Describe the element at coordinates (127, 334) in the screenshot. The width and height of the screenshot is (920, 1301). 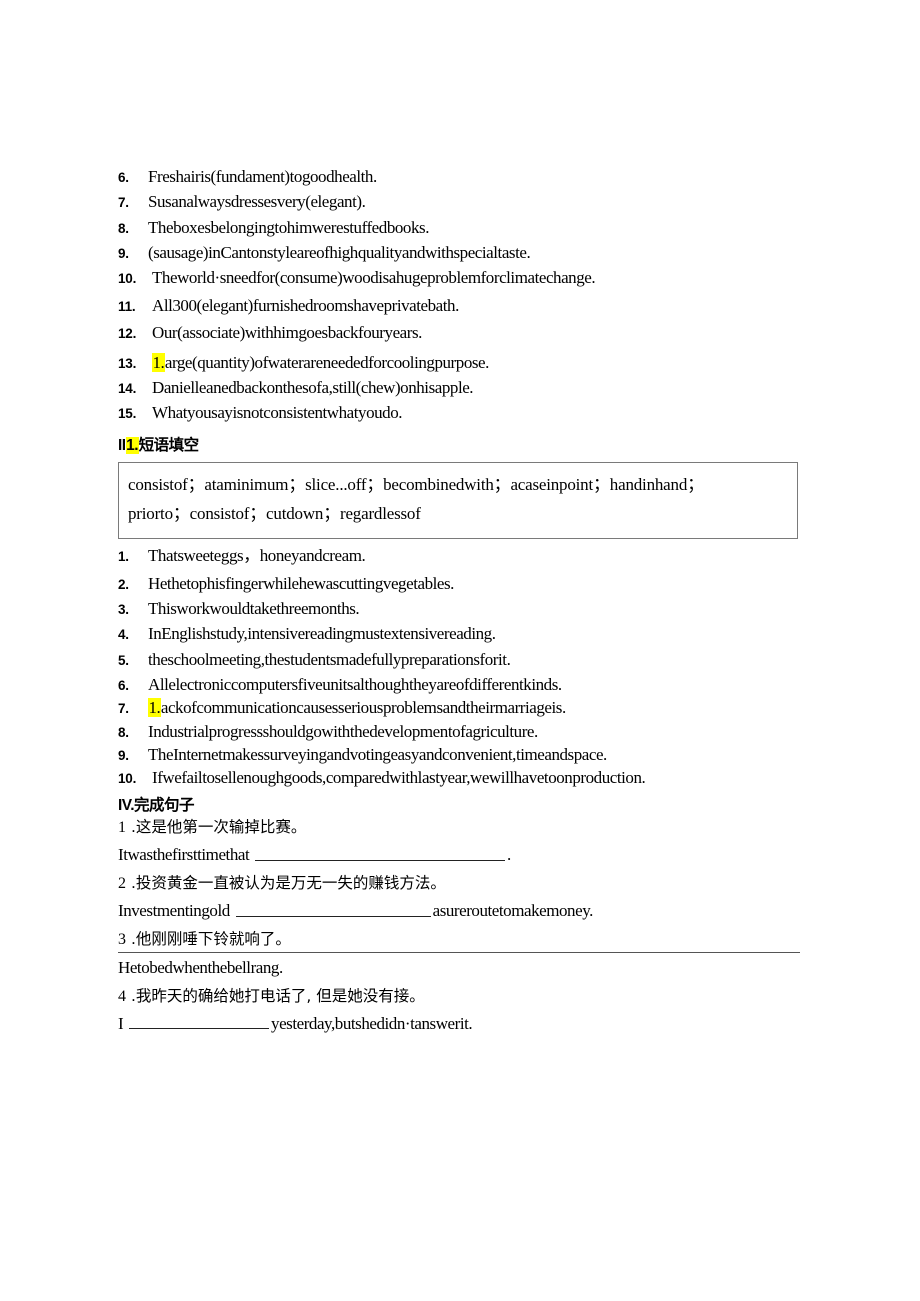
I see `item-number: 12.` at that location.